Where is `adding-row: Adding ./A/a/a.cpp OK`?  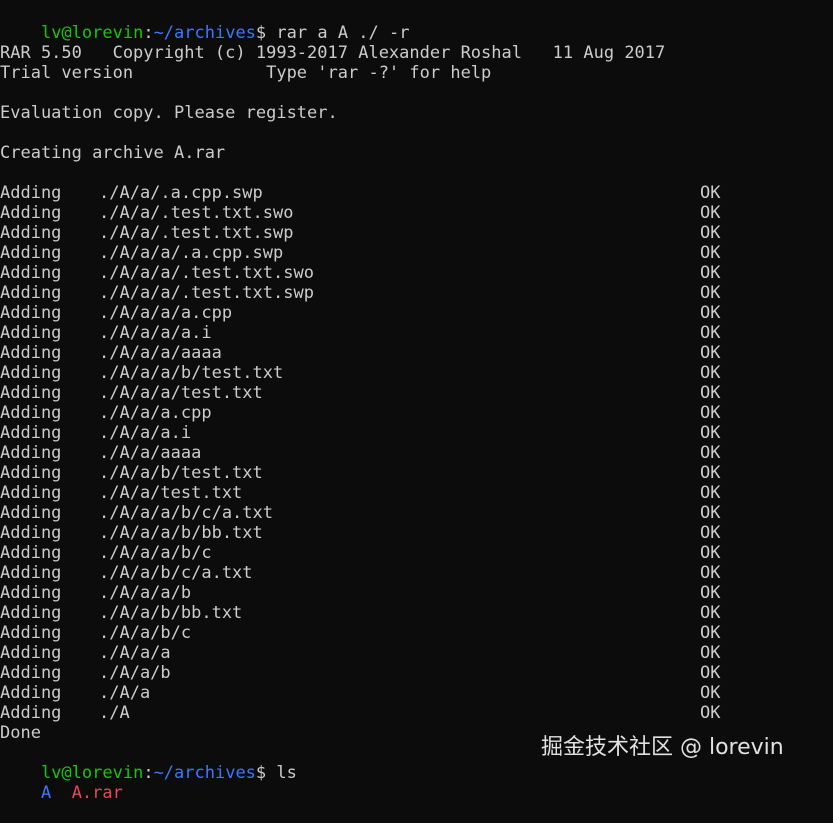 adding-row: Adding ./A/a/a.cpp OK is located at coordinates (416, 413).